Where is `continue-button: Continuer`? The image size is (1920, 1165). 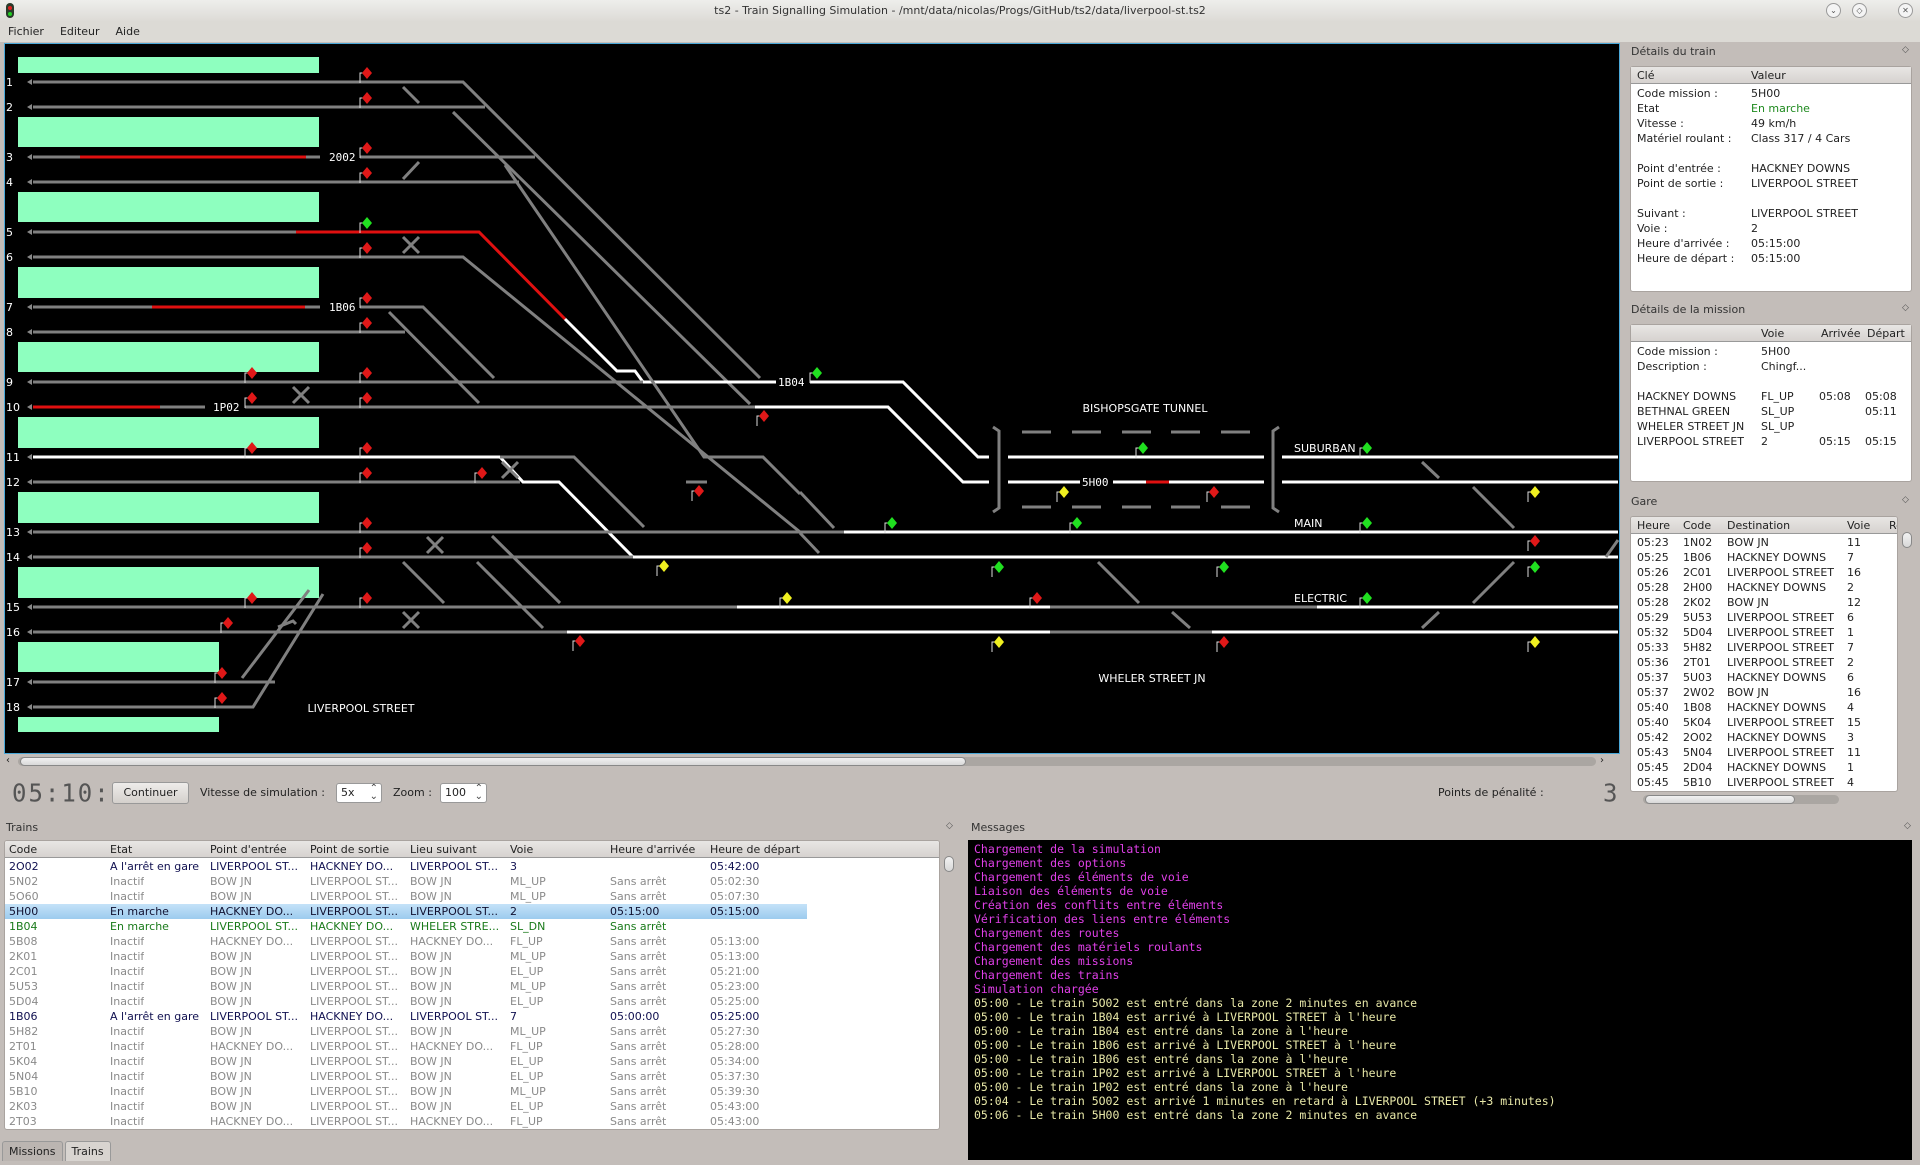
continue-button: Continuer is located at coordinates (150, 793).